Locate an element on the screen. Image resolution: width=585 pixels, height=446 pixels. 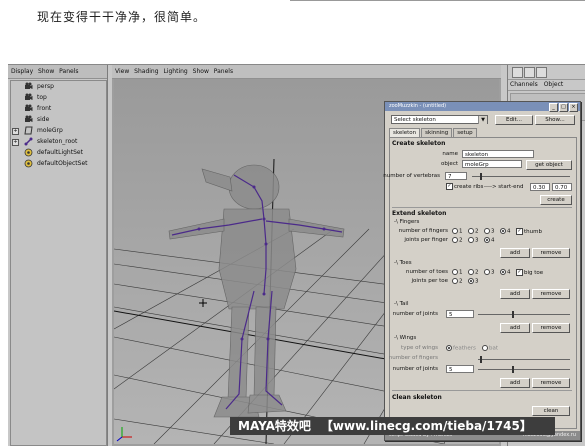
tail-joints-label: number of joints is located at coordinates (415, 314).